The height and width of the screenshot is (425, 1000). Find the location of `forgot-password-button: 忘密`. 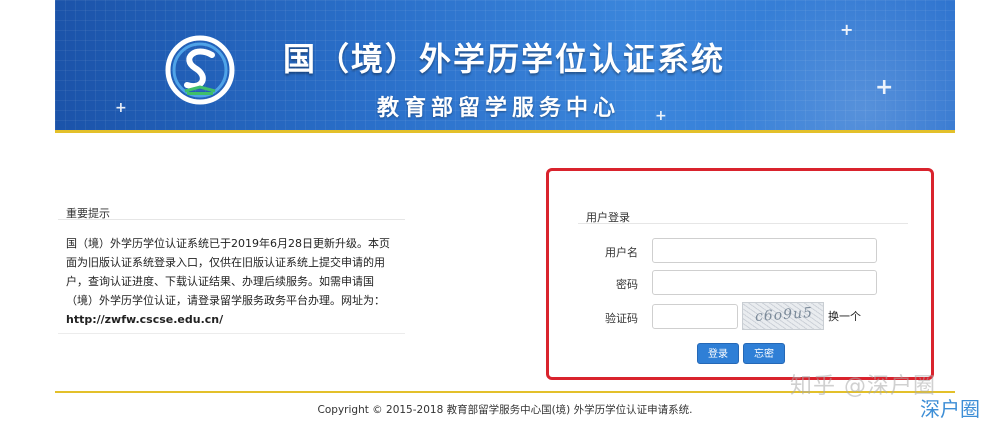

forgot-password-button: 忘密 is located at coordinates (764, 353).